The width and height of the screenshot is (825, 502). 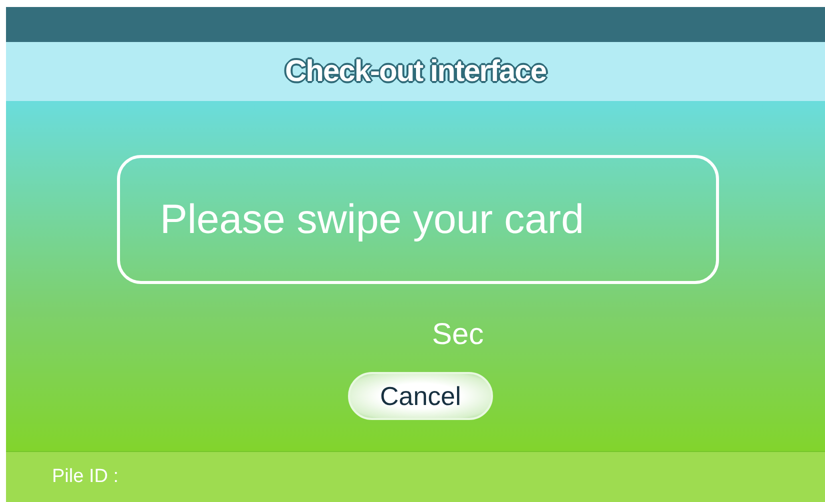 I want to click on pile-id-label: Pile ID :, so click(x=85, y=477).